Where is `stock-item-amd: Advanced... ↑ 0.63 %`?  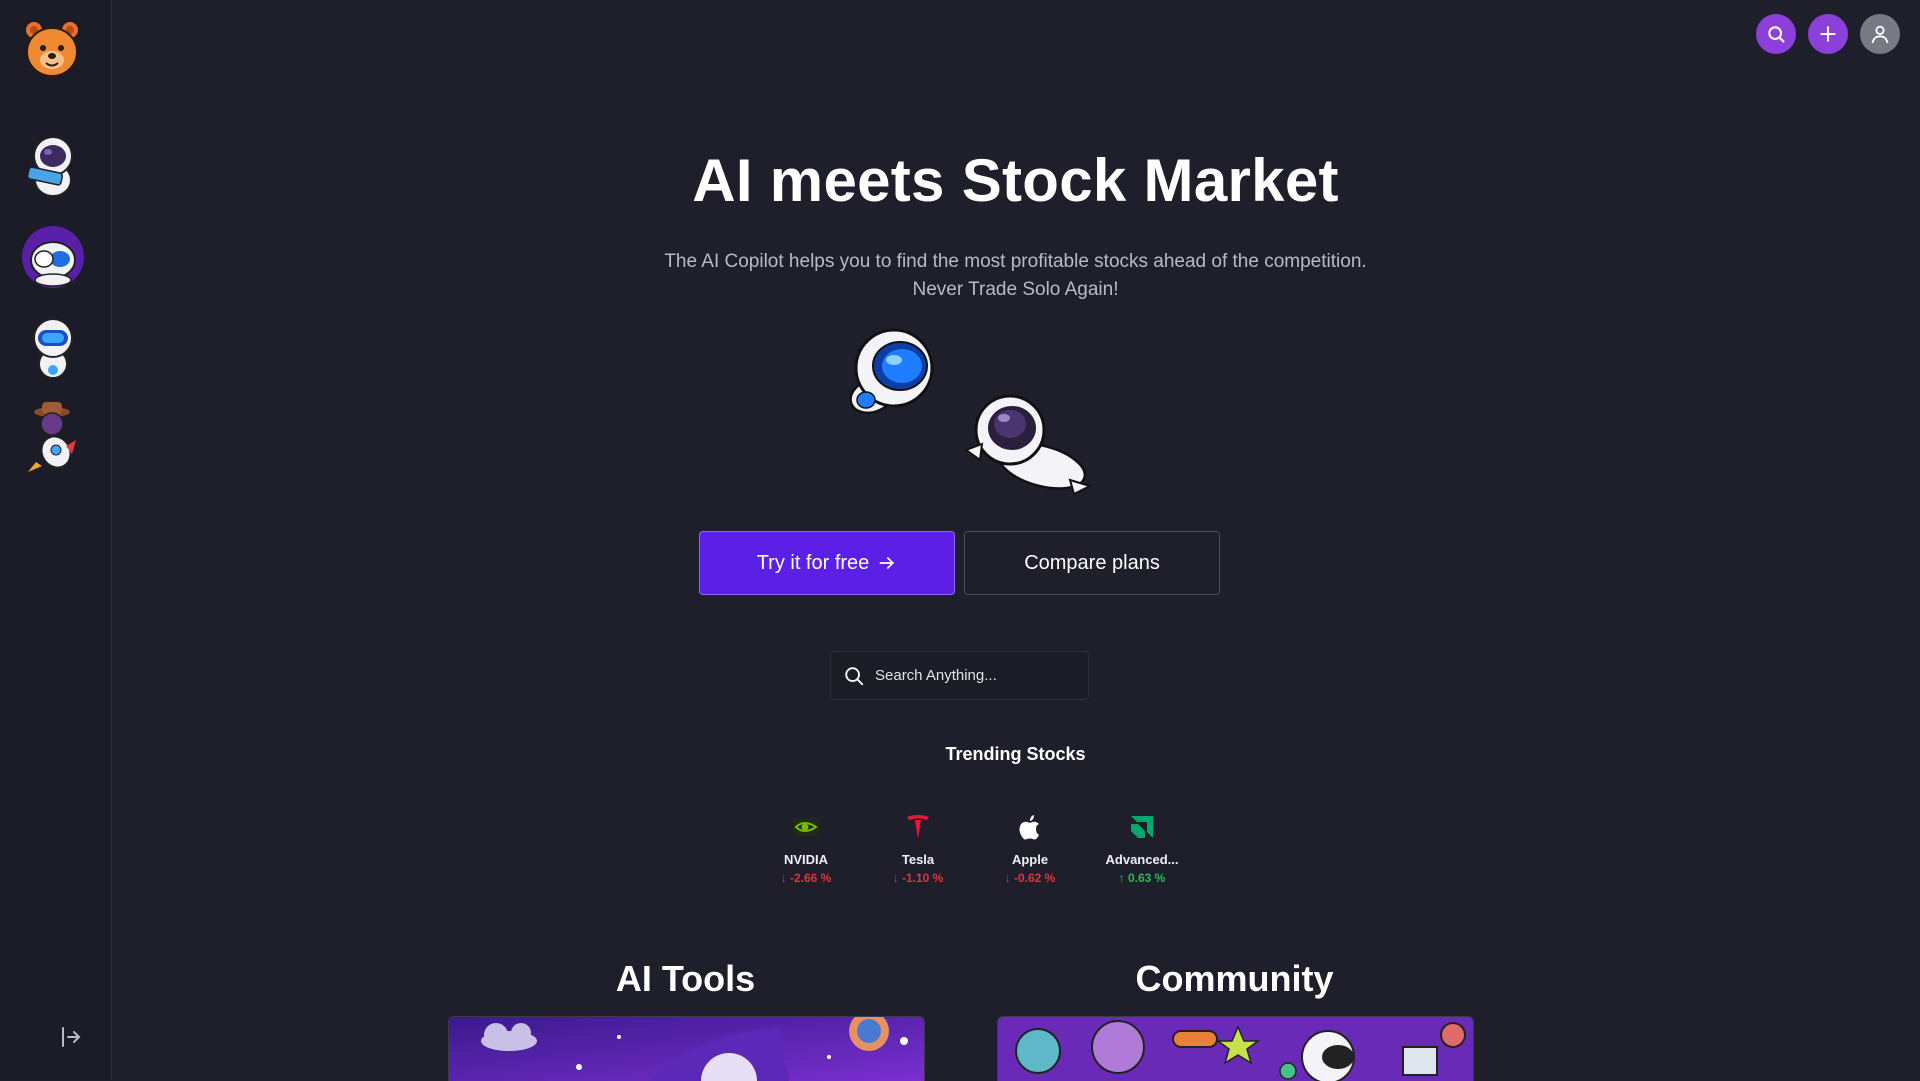
stock-item-amd: Advanced... ↑ 0.63 % is located at coordinates (1142, 848).